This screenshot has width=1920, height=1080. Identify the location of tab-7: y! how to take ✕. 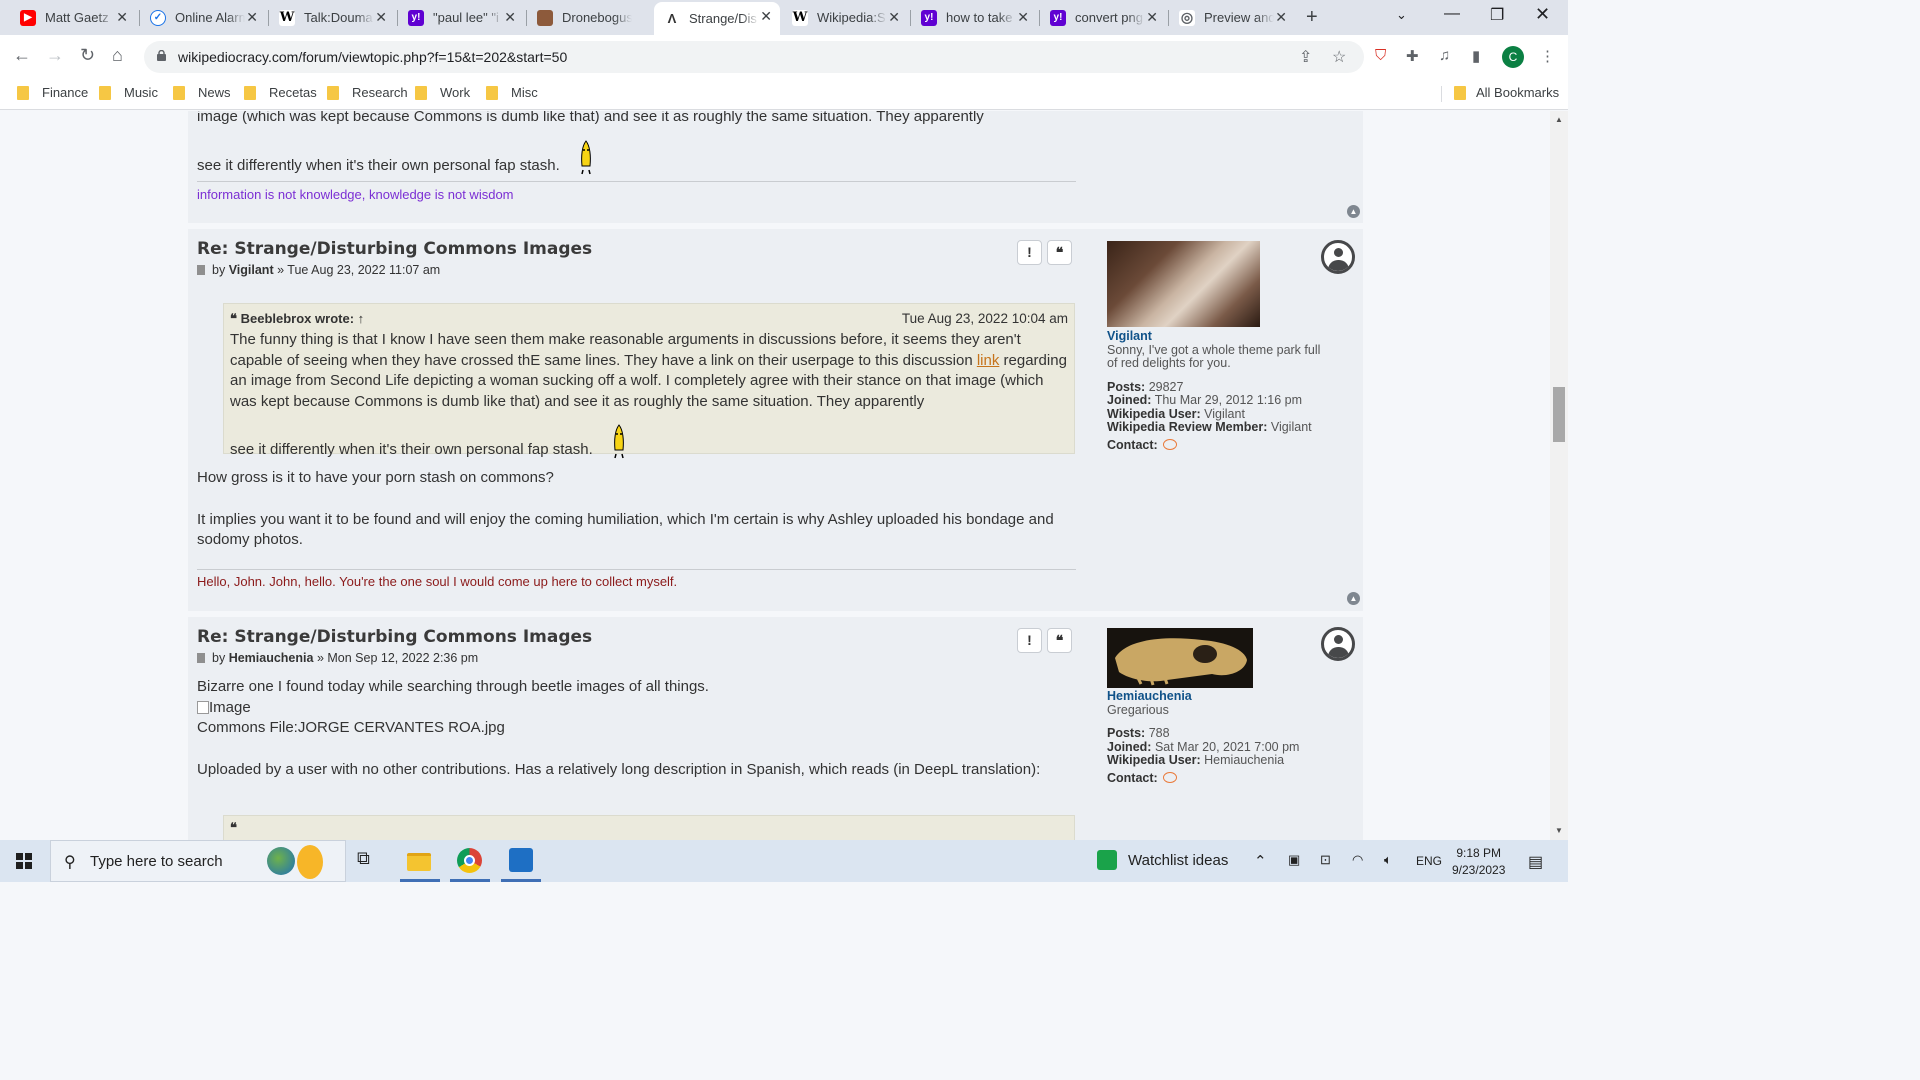
(974, 17).